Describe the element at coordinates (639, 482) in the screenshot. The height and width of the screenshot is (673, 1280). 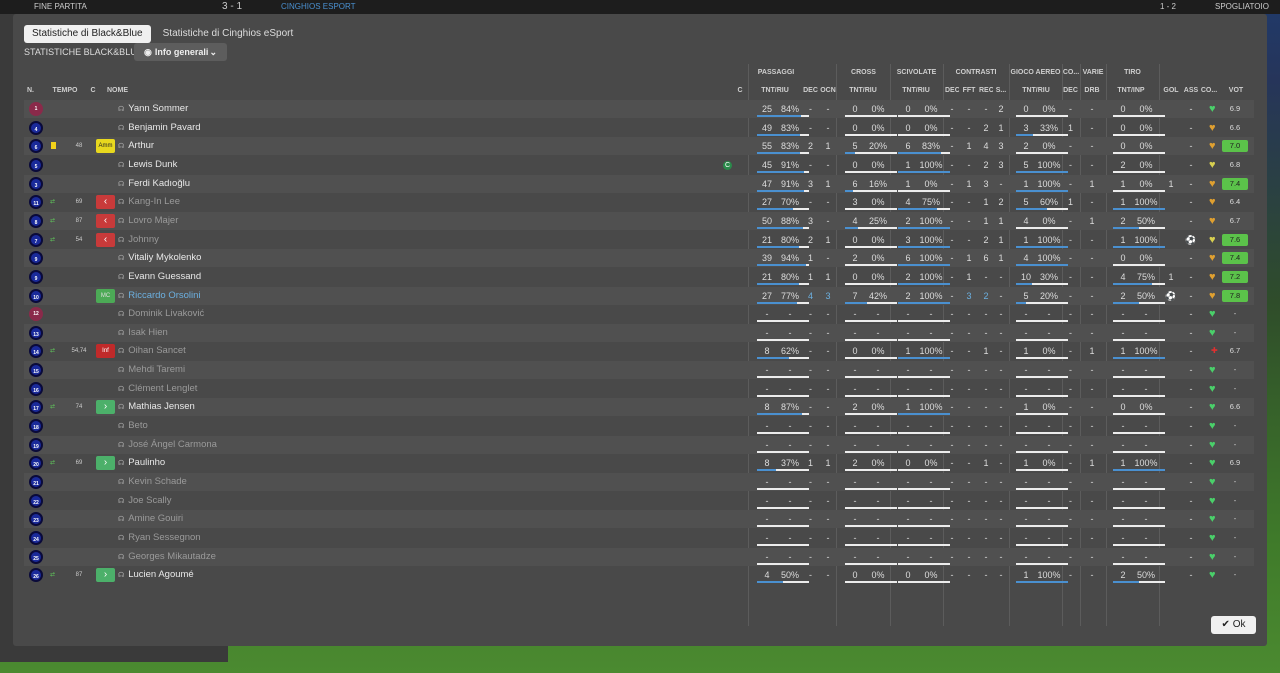
I see `table-row: 21 ☊ Kevin Schade - - - - - - - - - - - - - - - - - - - ♥ -` at that location.